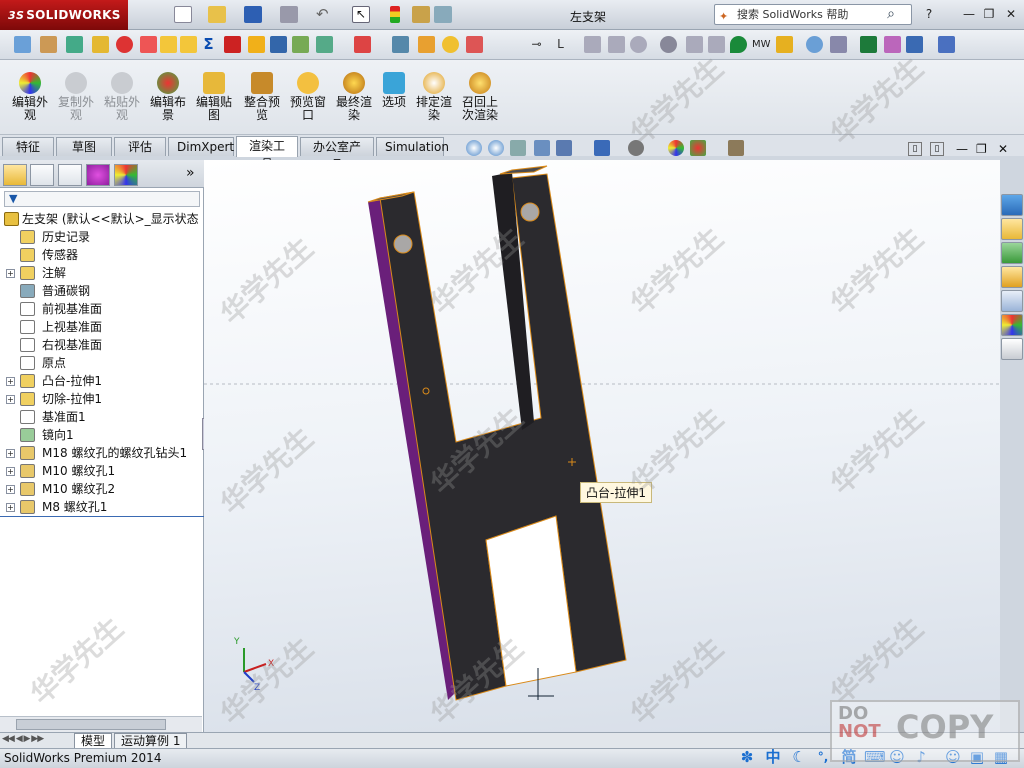 The width and height of the screenshot is (1024, 768). I want to click on paw-icon: ✽, so click(747, 757).